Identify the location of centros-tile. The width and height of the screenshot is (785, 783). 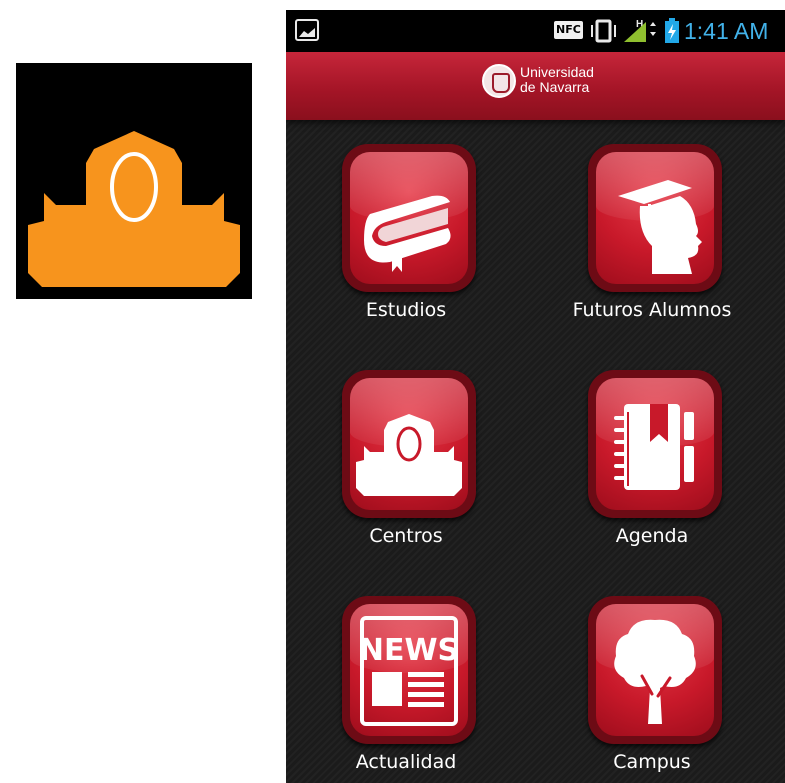
(409, 444).